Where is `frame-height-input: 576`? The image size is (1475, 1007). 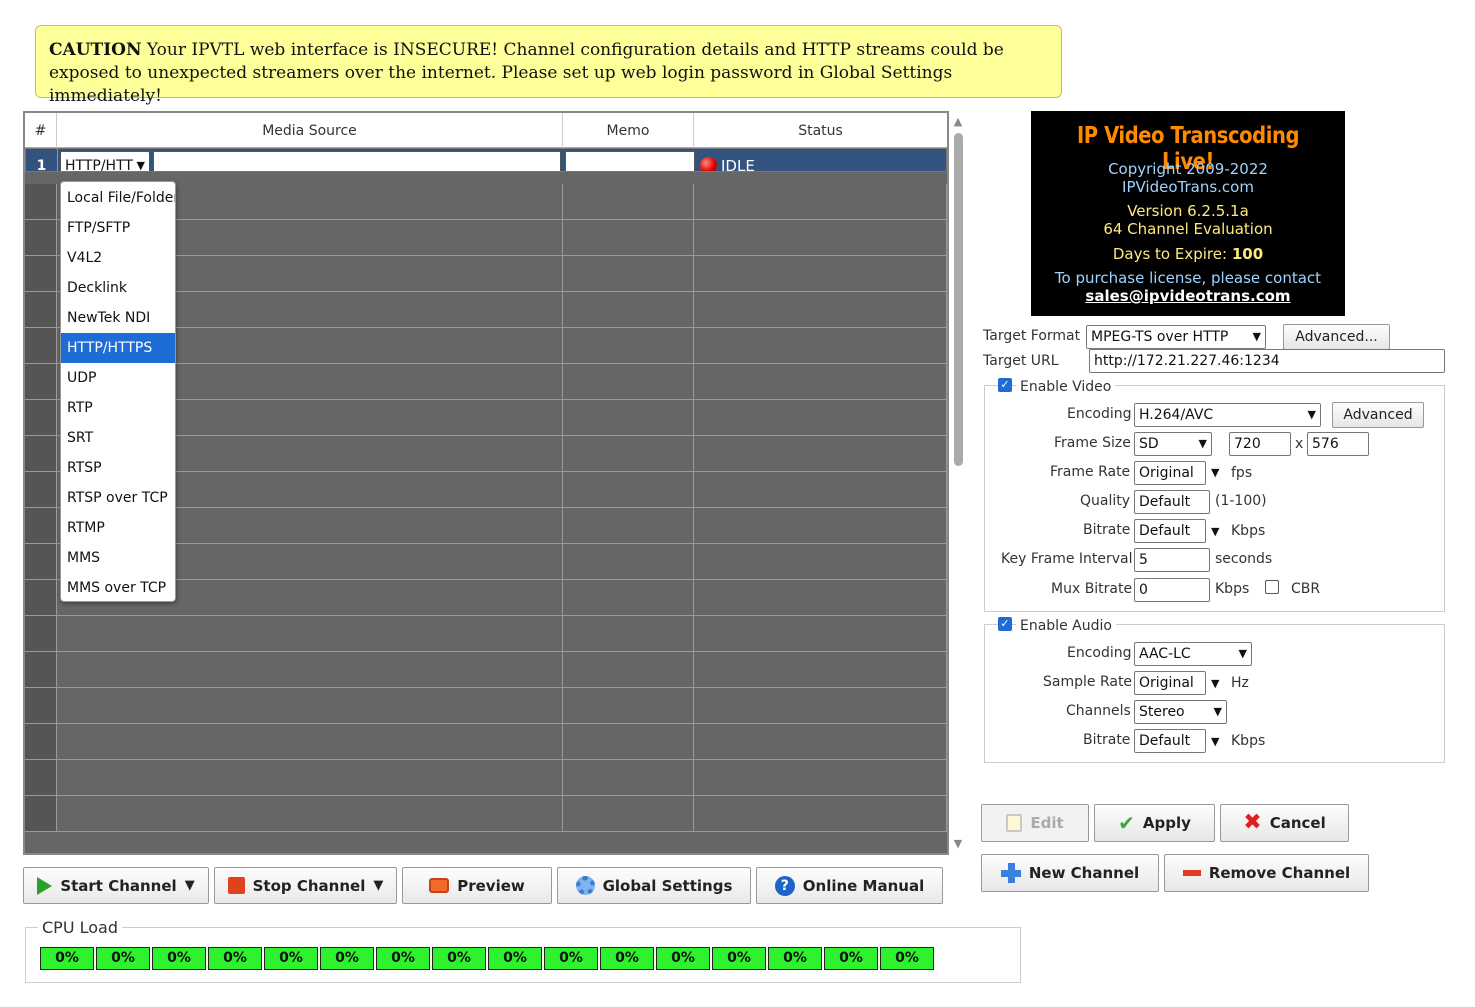 frame-height-input: 576 is located at coordinates (1338, 444).